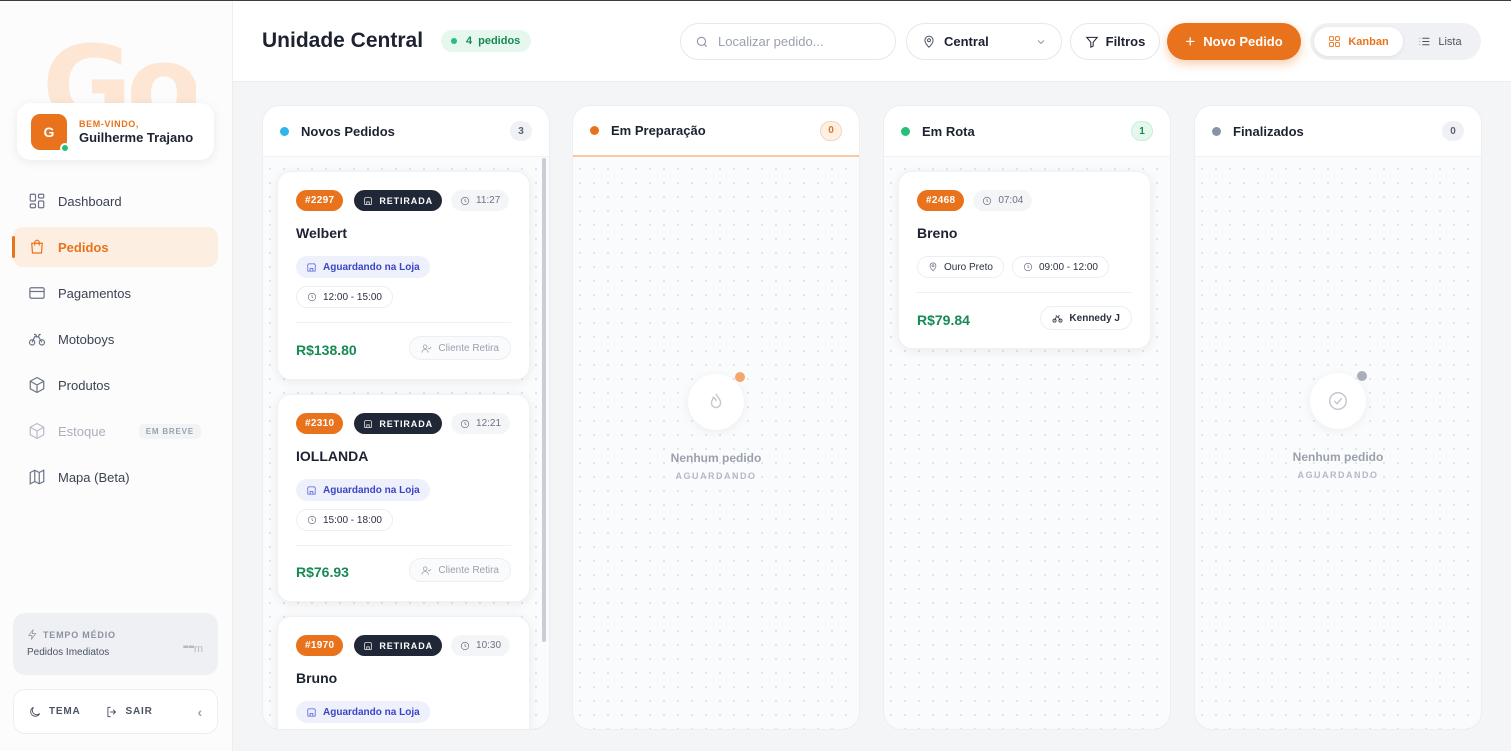 Image resolution: width=1511 pixels, height=751 pixels. Describe the element at coordinates (803, 41) in the screenshot. I see `search-input` at that location.